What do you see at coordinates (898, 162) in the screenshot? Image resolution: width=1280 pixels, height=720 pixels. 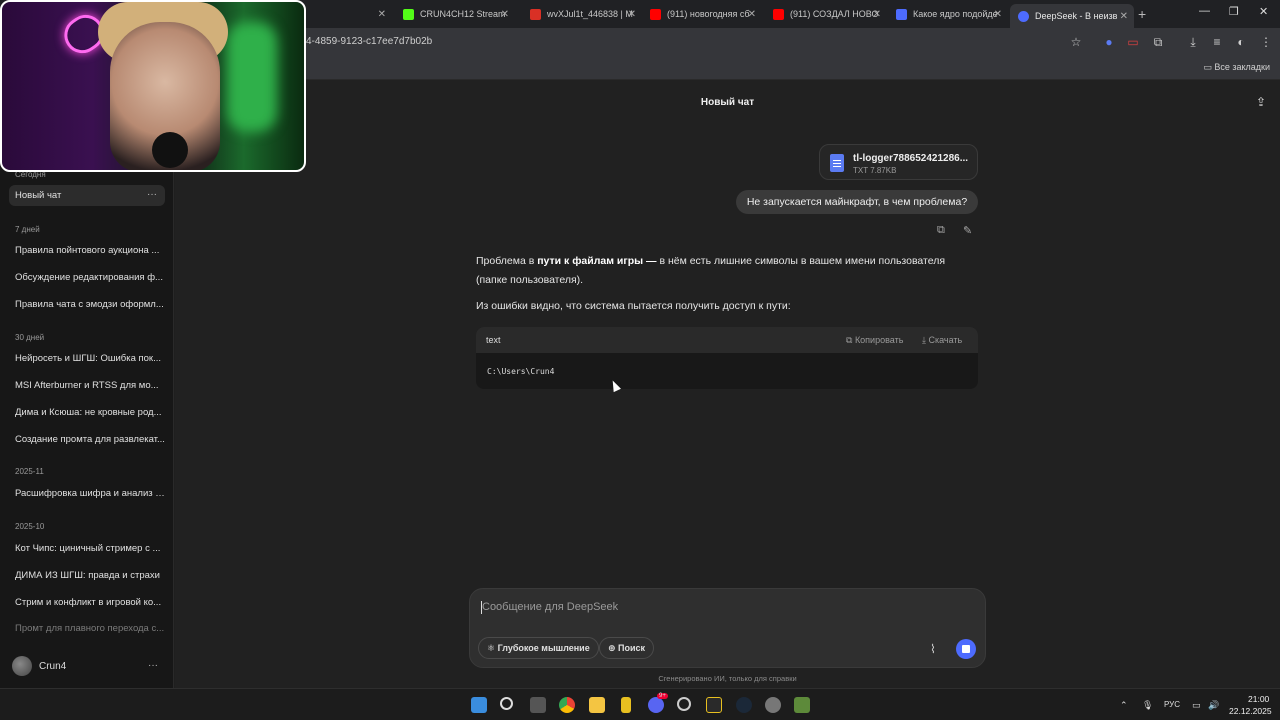 I see `attached-file: tl-logger788652421286... TXT 7.87KB` at bounding box center [898, 162].